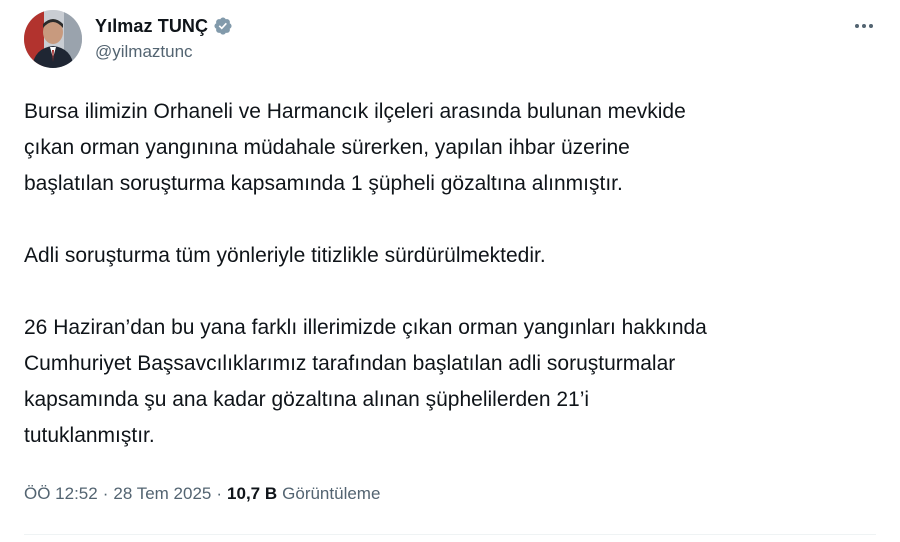 This screenshot has height=542, width=900. What do you see at coordinates (450, 534) in the screenshot?
I see `divider` at bounding box center [450, 534].